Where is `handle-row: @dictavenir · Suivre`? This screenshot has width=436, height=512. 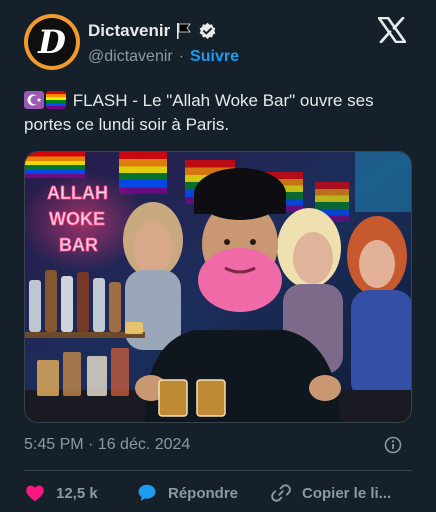 handle-row: @dictavenir · Suivre is located at coordinates (163, 57).